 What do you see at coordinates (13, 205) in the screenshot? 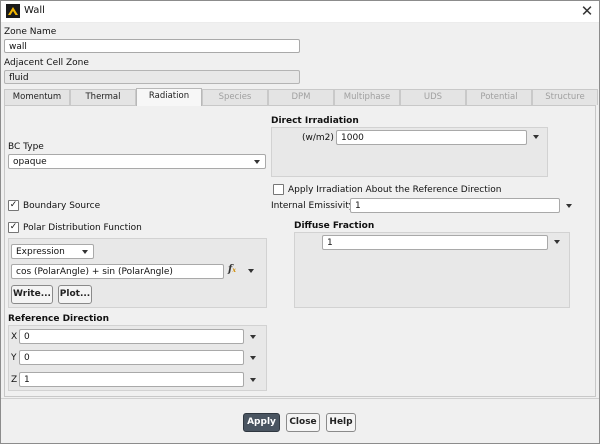
I see `boundary-source-checkbox: ✓` at bounding box center [13, 205].